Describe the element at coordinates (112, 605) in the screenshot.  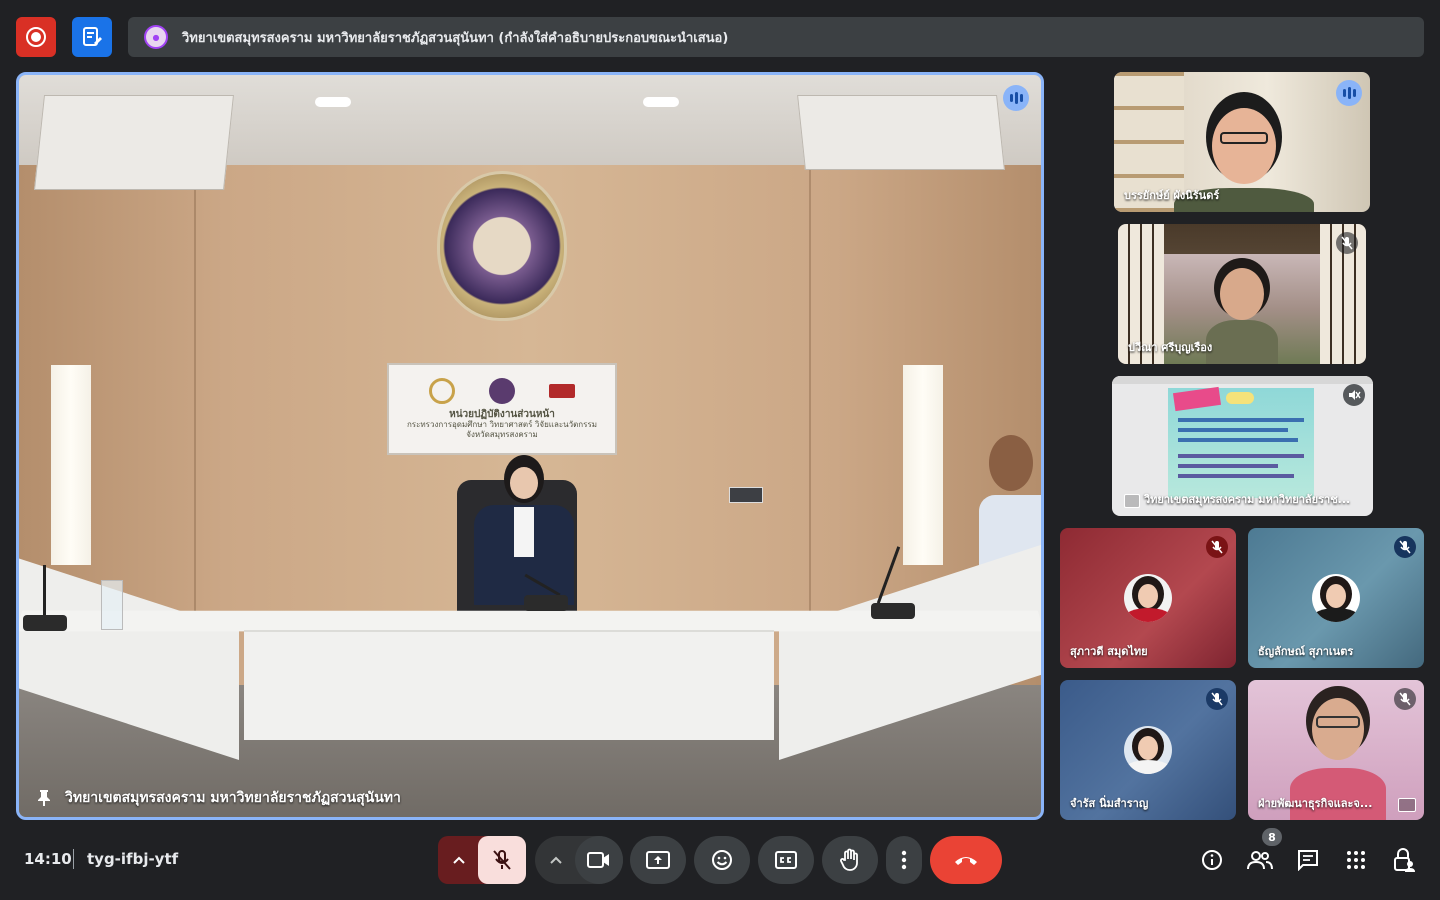
I see `water-glass` at that location.